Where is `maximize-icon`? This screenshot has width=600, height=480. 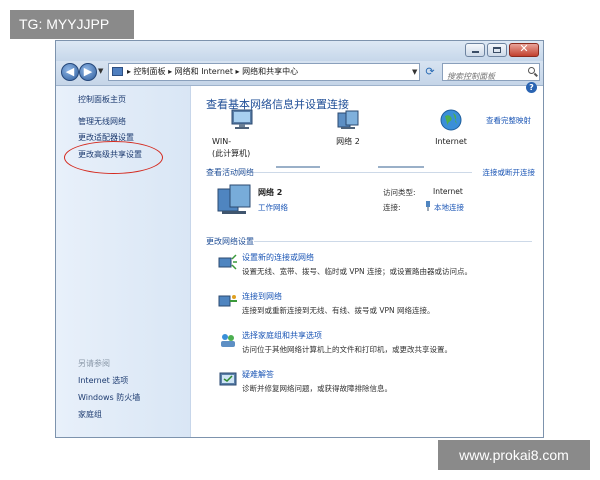 maximize-icon is located at coordinates (497, 50).